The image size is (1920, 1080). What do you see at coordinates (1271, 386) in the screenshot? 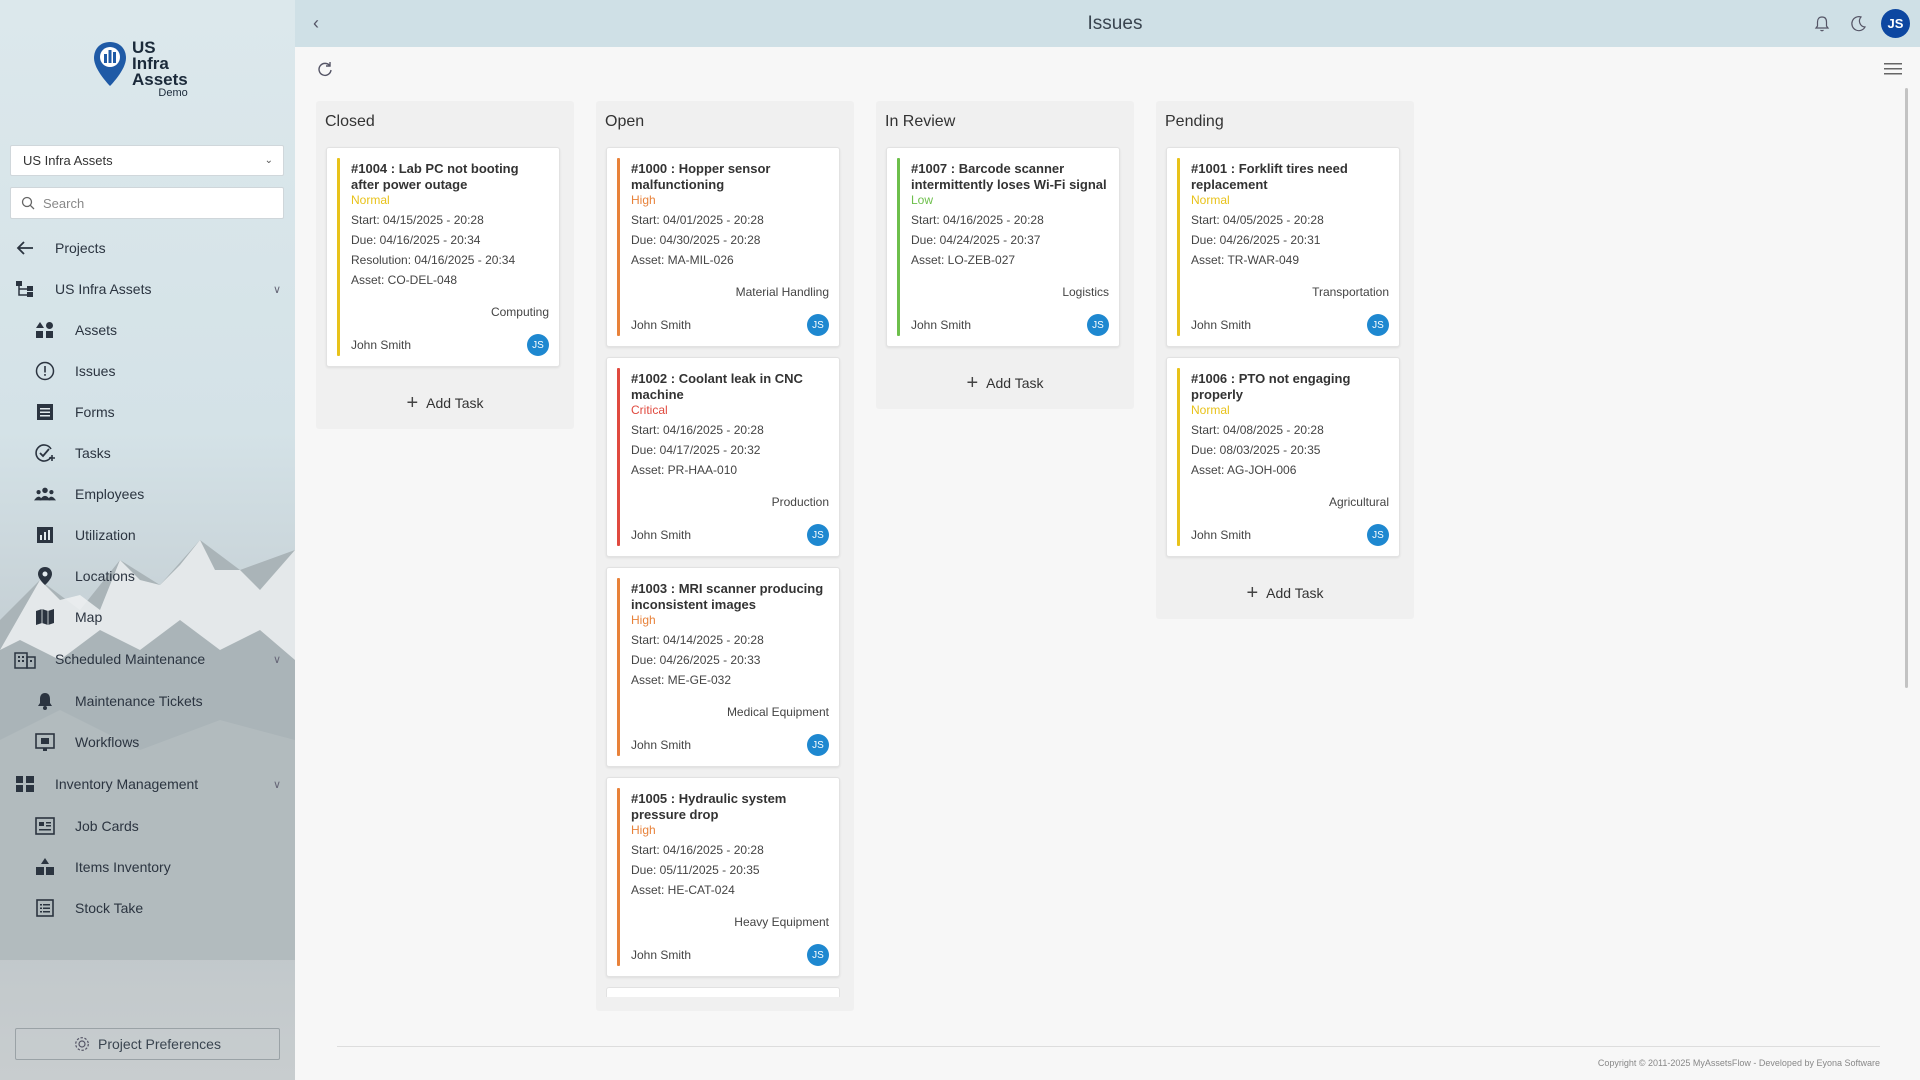
I see `issue-title: #1006 : PTO not engaging properly` at bounding box center [1271, 386].